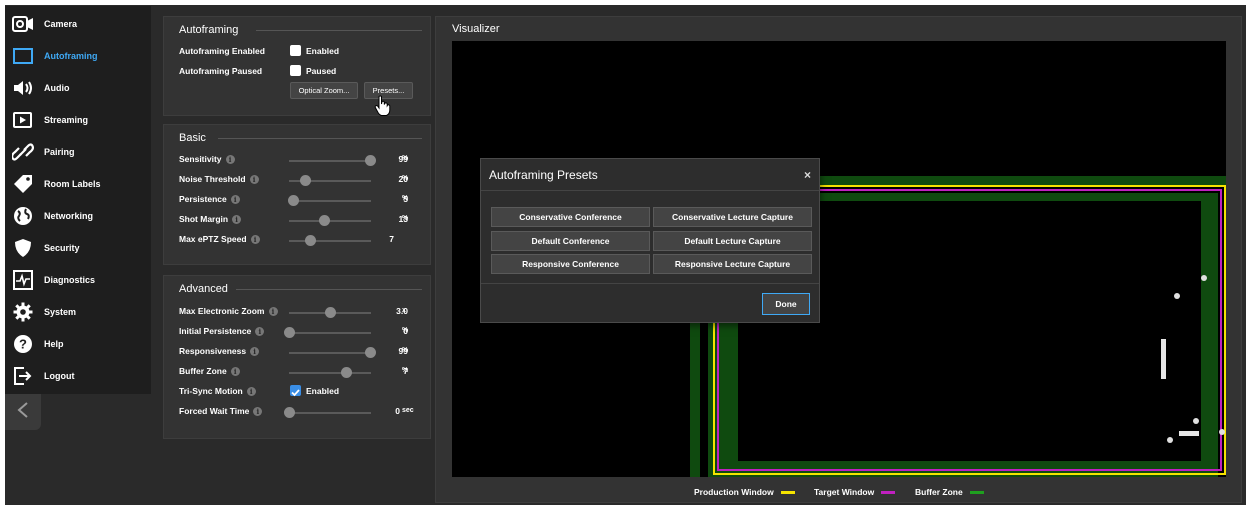  I want to click on preset-default-lecture-button: Default Lecture Capture, so click(732, 241).